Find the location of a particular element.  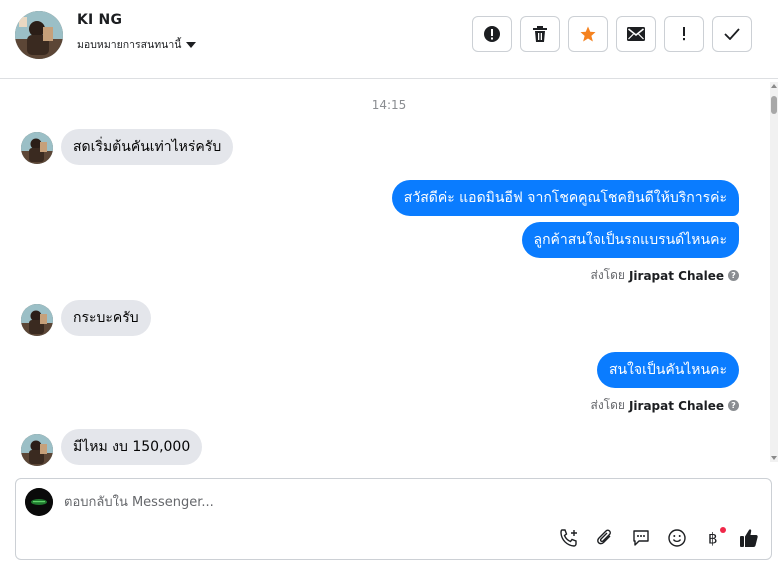

exclamation-circle-icon is located at coordinates (492, 34).